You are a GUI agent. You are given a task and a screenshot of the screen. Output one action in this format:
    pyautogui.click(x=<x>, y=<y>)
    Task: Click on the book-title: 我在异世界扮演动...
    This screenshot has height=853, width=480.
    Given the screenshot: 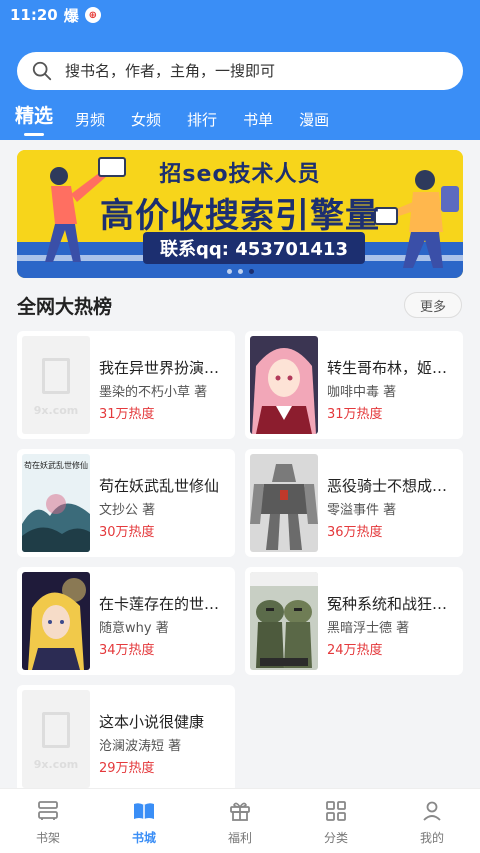 What is the action you would take?
    pyautogui.click(x=164, y=368)
    